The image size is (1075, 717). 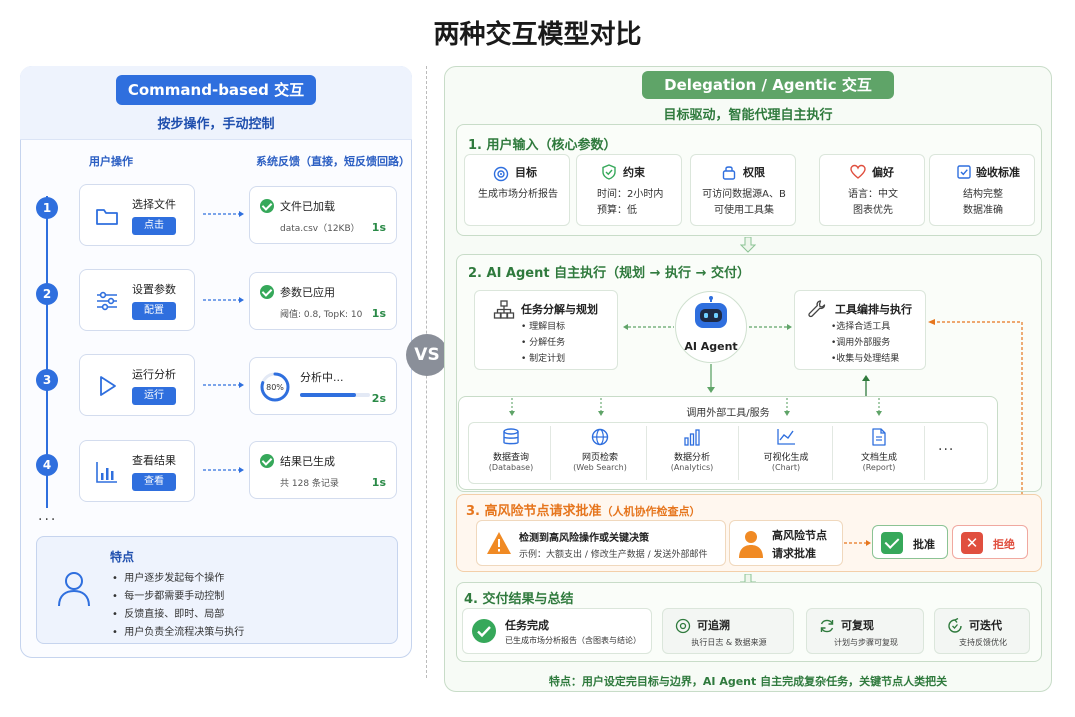 I want to click on user-ops-header: 用户操作, so click(x=111, y=161).